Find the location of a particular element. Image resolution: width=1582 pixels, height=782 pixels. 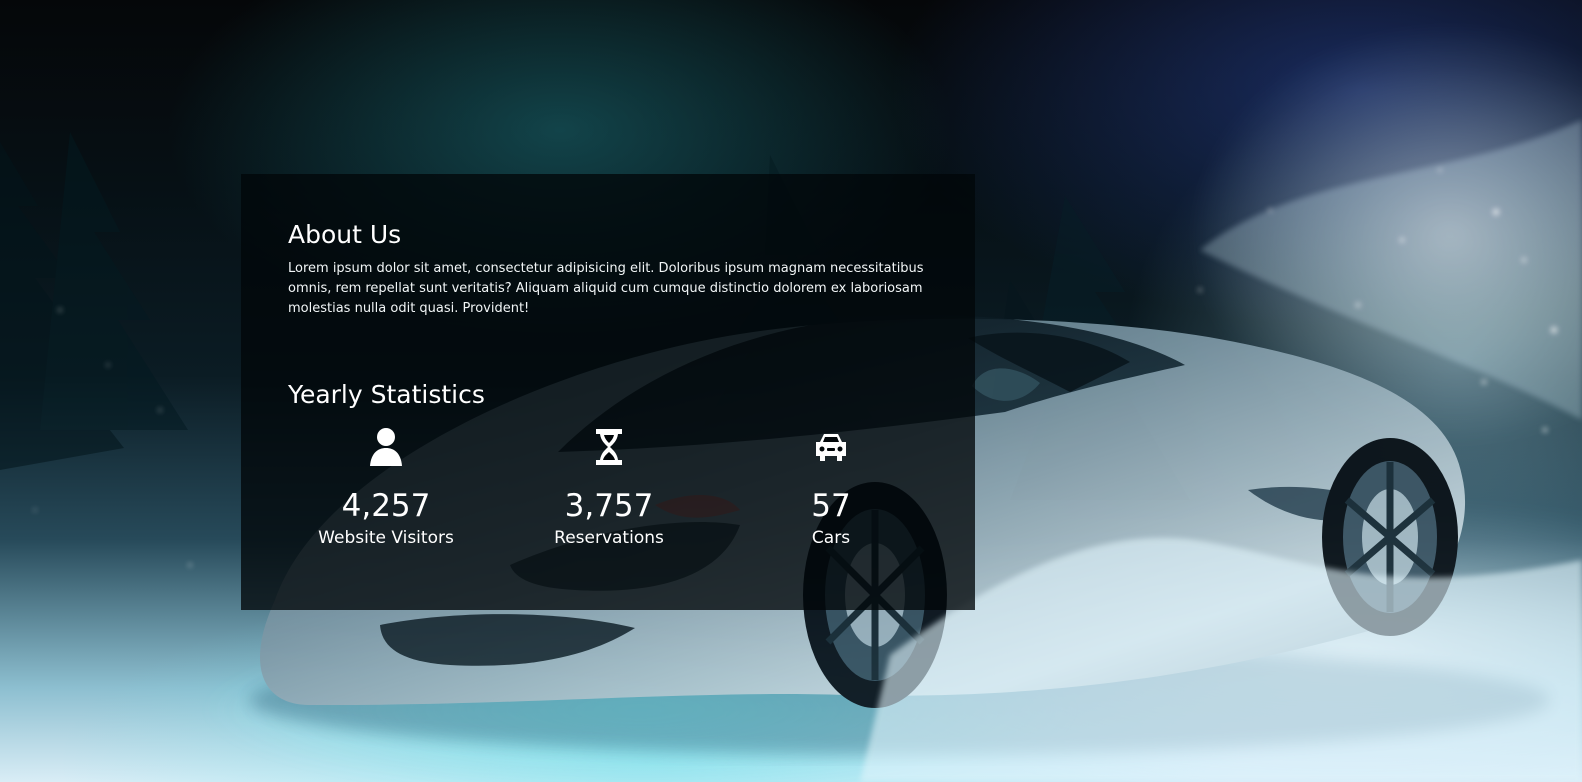

cars-label: Cars is located at coordinates (831, 538).